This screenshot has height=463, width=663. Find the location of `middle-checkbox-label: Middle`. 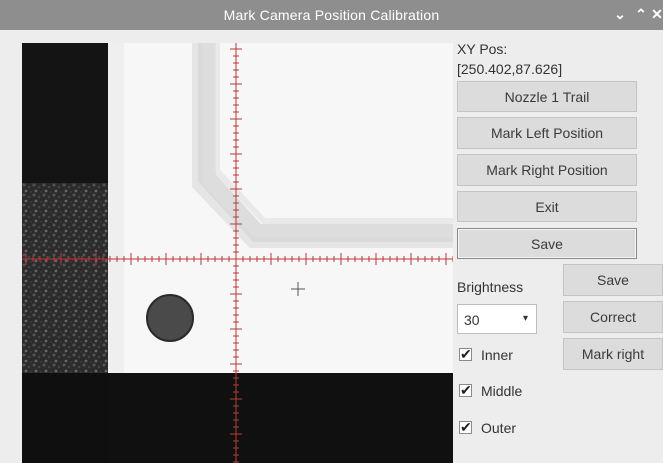

middle-checkbox-label: Middle is located at coordinates (502, 391).